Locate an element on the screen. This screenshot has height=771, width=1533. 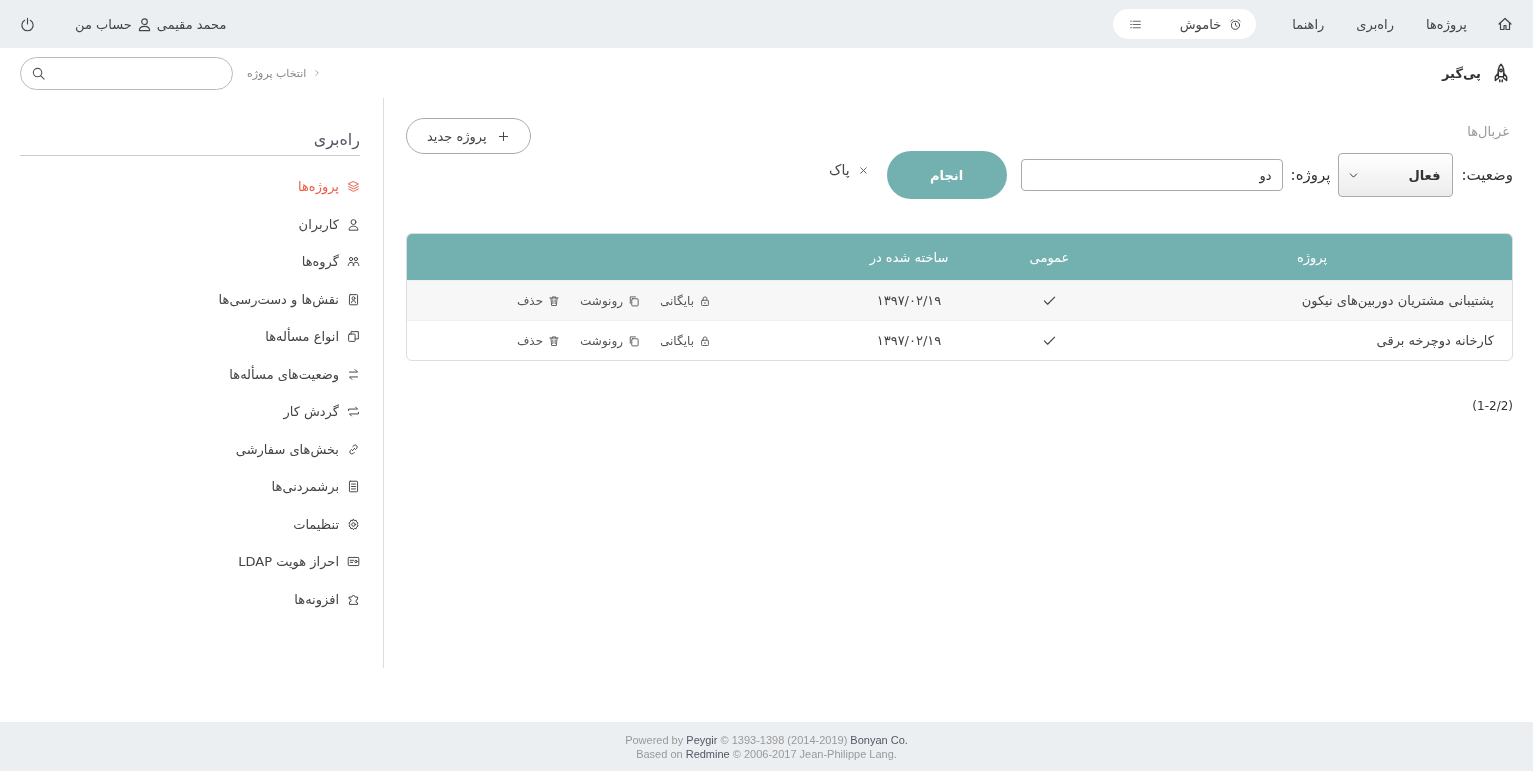
power-icon is located at coordinates (27, 24).